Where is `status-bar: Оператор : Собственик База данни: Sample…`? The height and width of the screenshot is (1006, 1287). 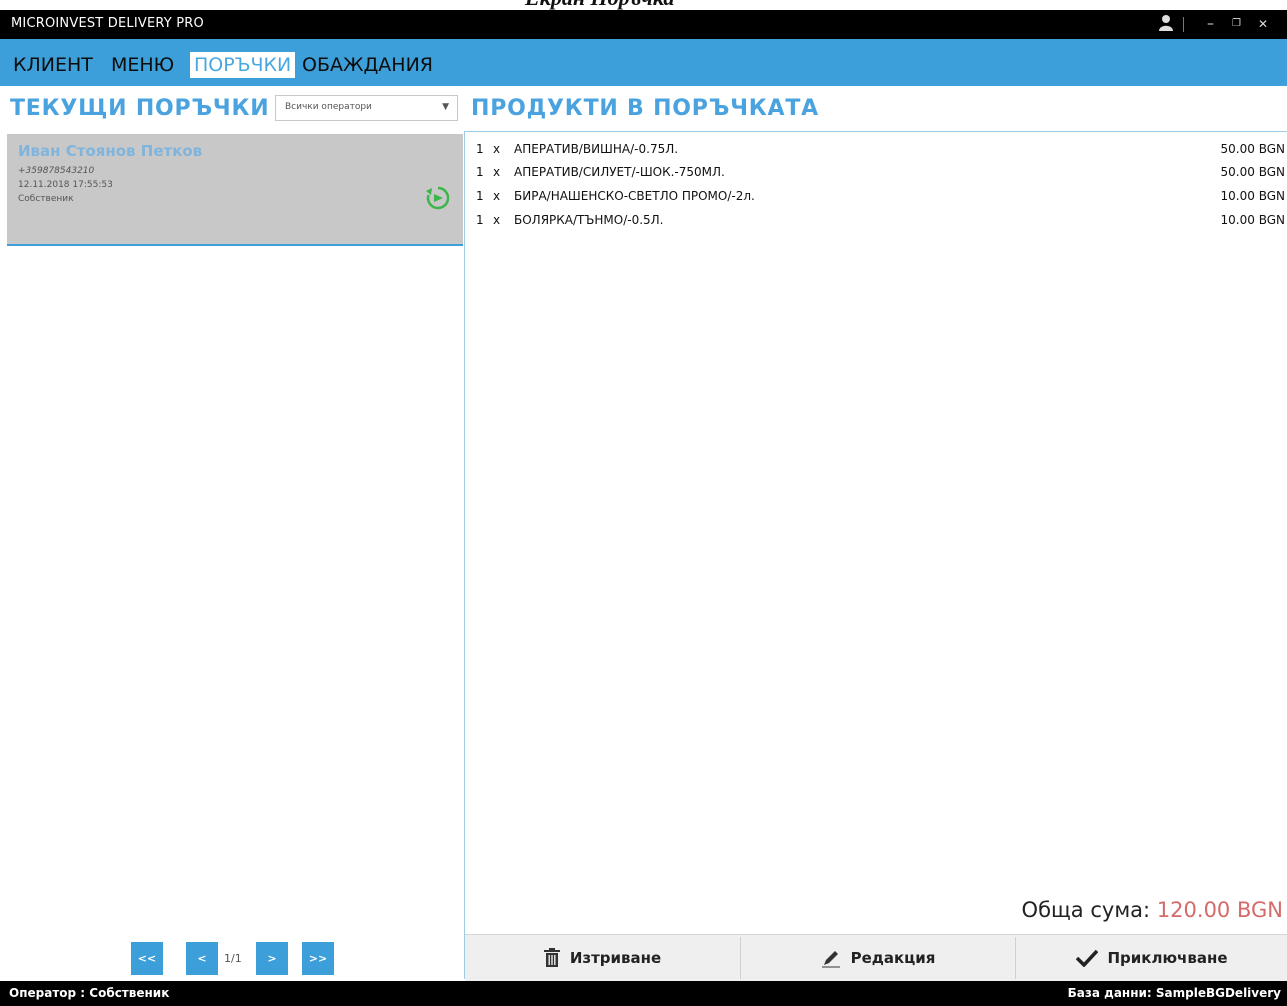
status-bar: Оператор : Собственик База данни: Sample… is located at coordinates (643, 993).